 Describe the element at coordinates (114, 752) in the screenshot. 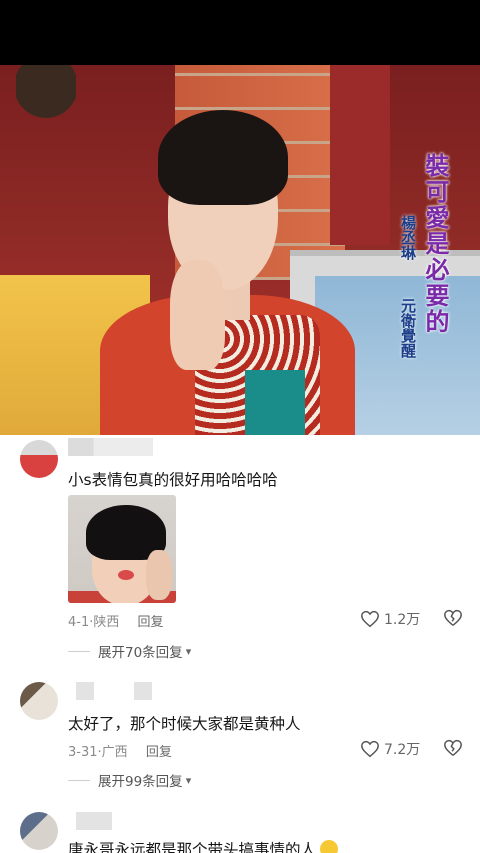

I see `comment-location: 广西` at that location.